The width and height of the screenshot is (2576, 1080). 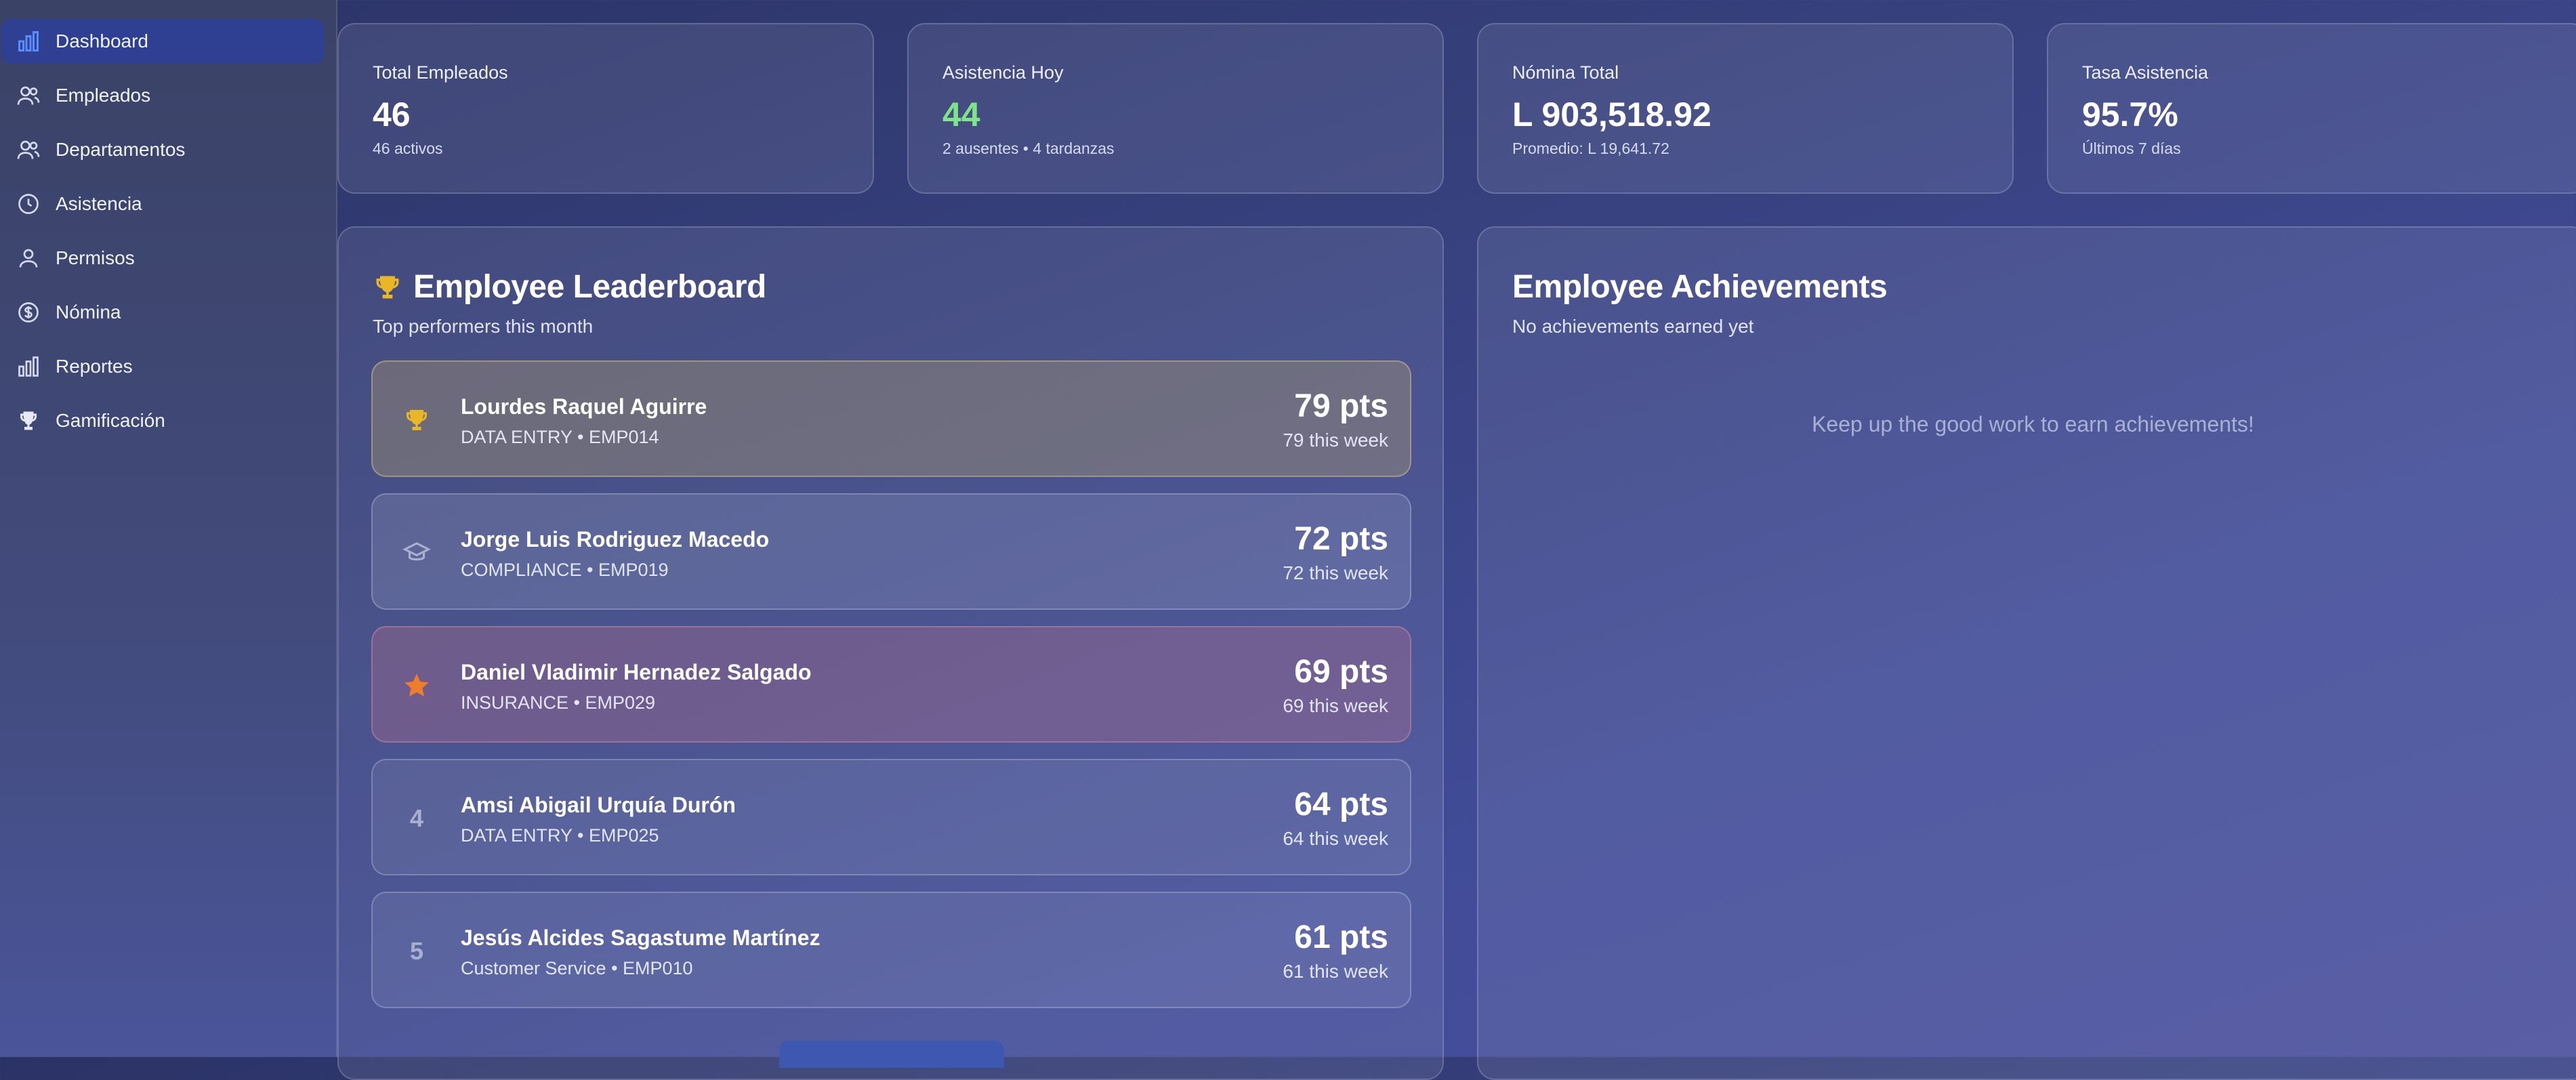 I want to click on employee-meta: COMPLIANCE • EMP019, so click(x=565, y=570).